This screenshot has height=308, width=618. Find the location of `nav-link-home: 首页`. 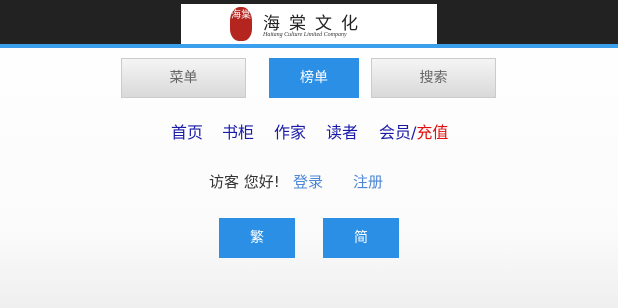

nav-link-home: 首页 is located at coordinates (187, 133).